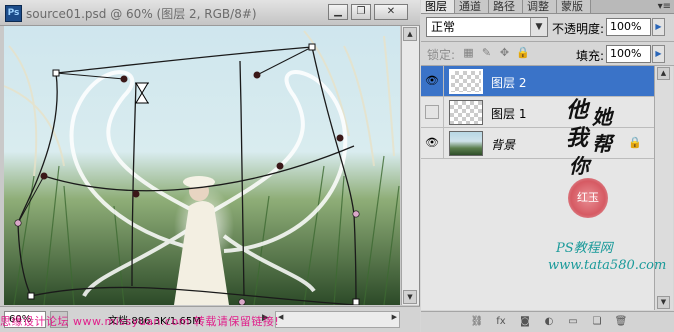 The width and height of the screenshot is (674, 332). I want to click on watermark-char: 帮, so click(602, 144).